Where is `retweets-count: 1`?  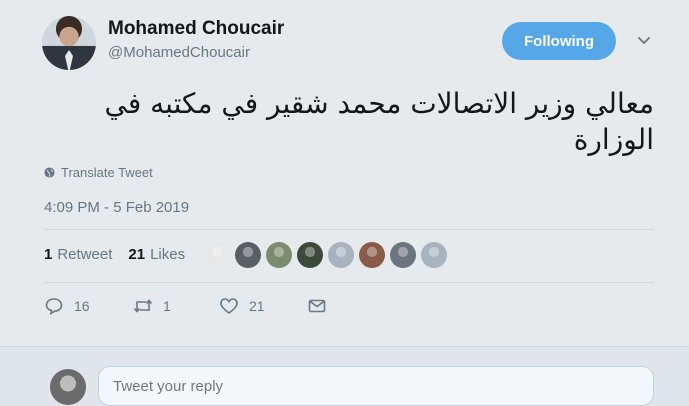
retweets-count: 1 is located at coordinates (48, 254).